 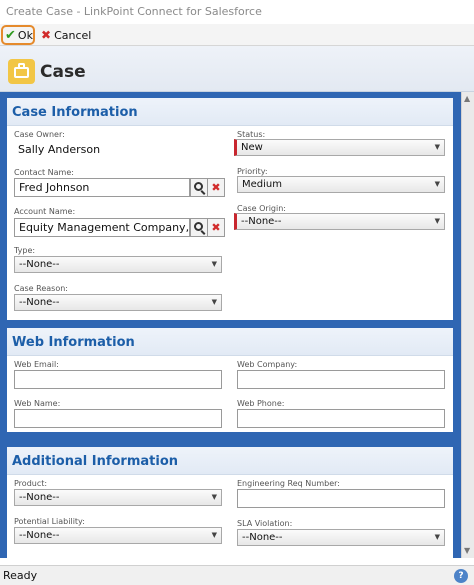 What do you see at coordinates (467, 98) in the screenshot?
I see `scroll-up-icon: ▲` at bounding box center [467, 98].